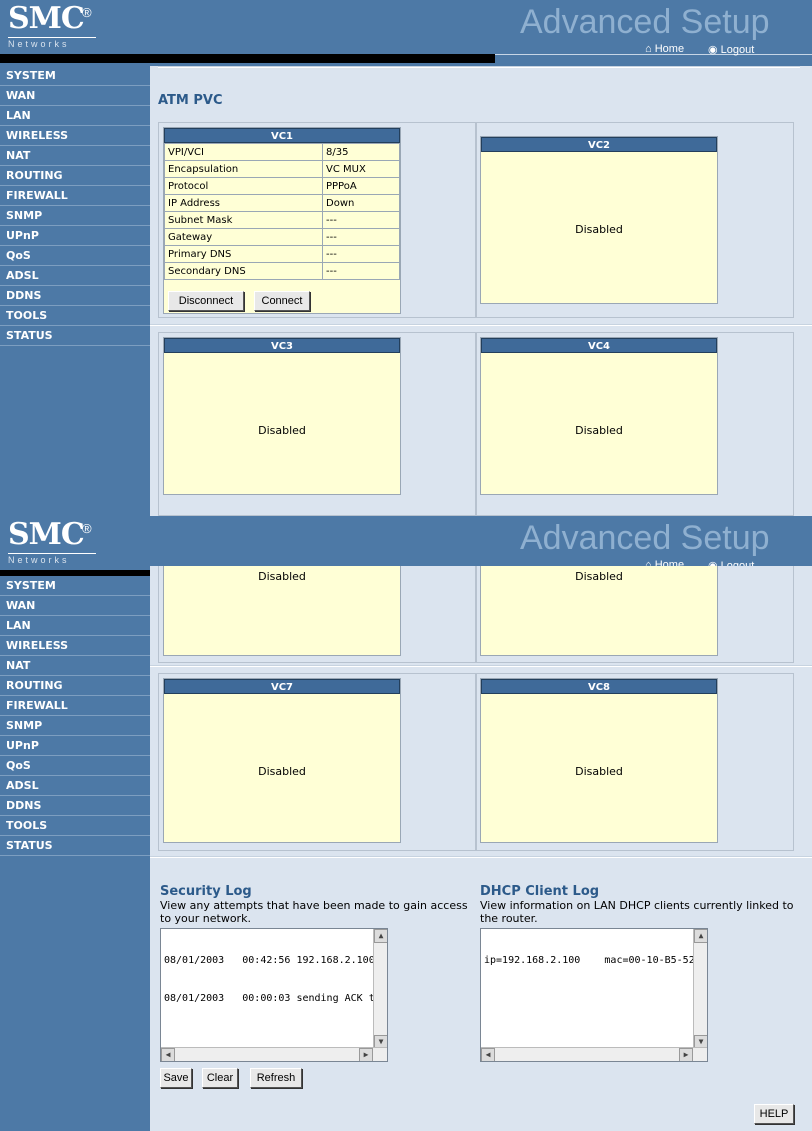 Image resolution: width=812 pixels, height=1131 pixels. What do you see at coordinates (599, 416) in the screenshot?
I see `vc4-box: VC4 Disabled` at bounding box center [599, 416].